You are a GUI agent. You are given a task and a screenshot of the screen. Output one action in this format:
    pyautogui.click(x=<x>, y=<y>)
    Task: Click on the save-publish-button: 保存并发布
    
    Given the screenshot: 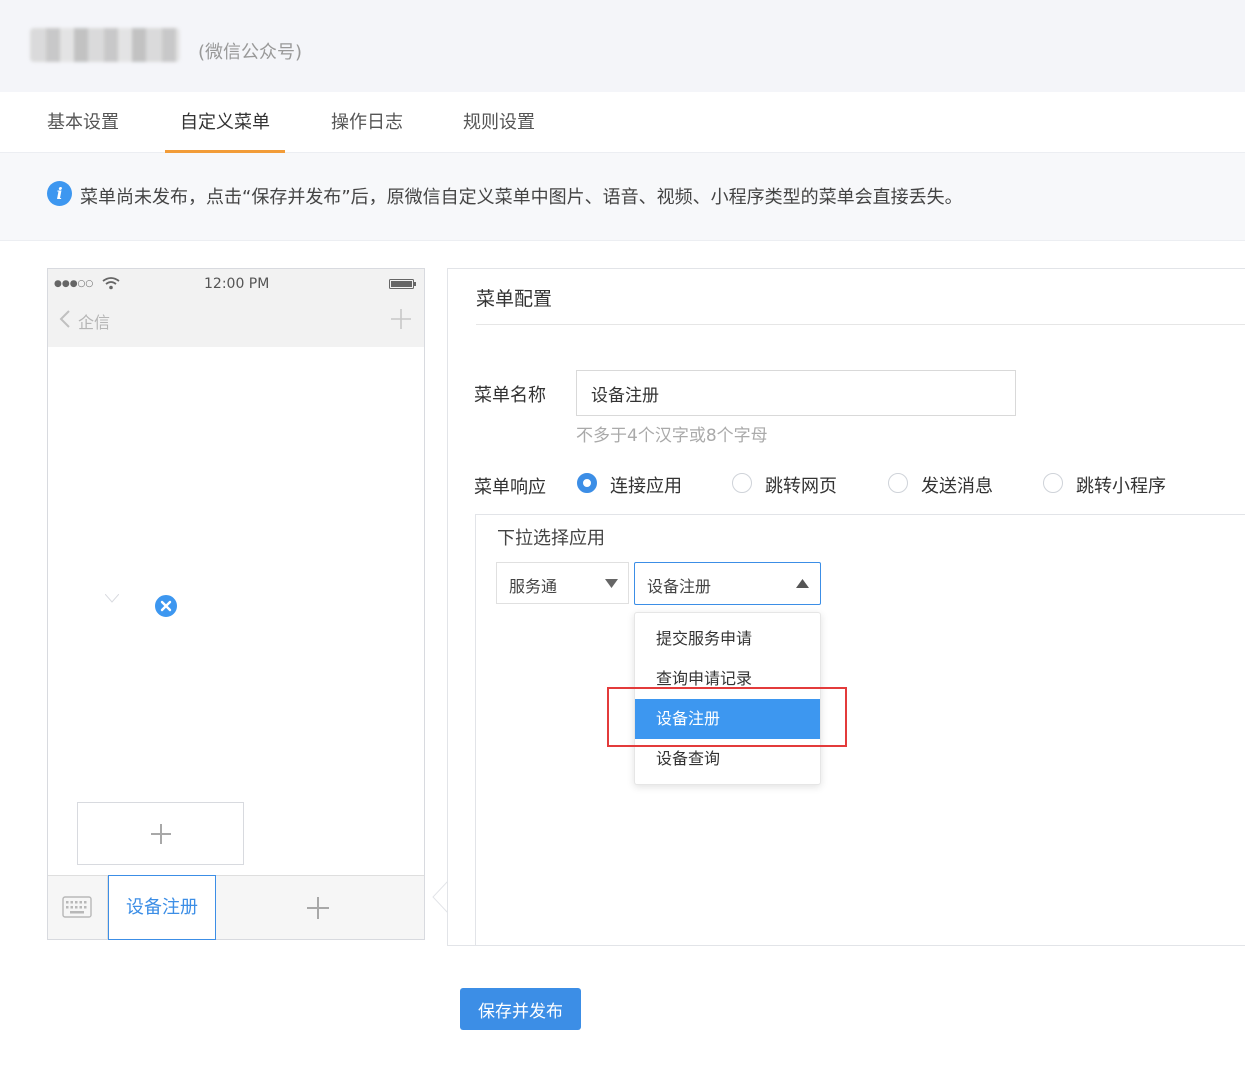 What is the action you would take?
    pyautogui.click(x=520, y=1009)
    